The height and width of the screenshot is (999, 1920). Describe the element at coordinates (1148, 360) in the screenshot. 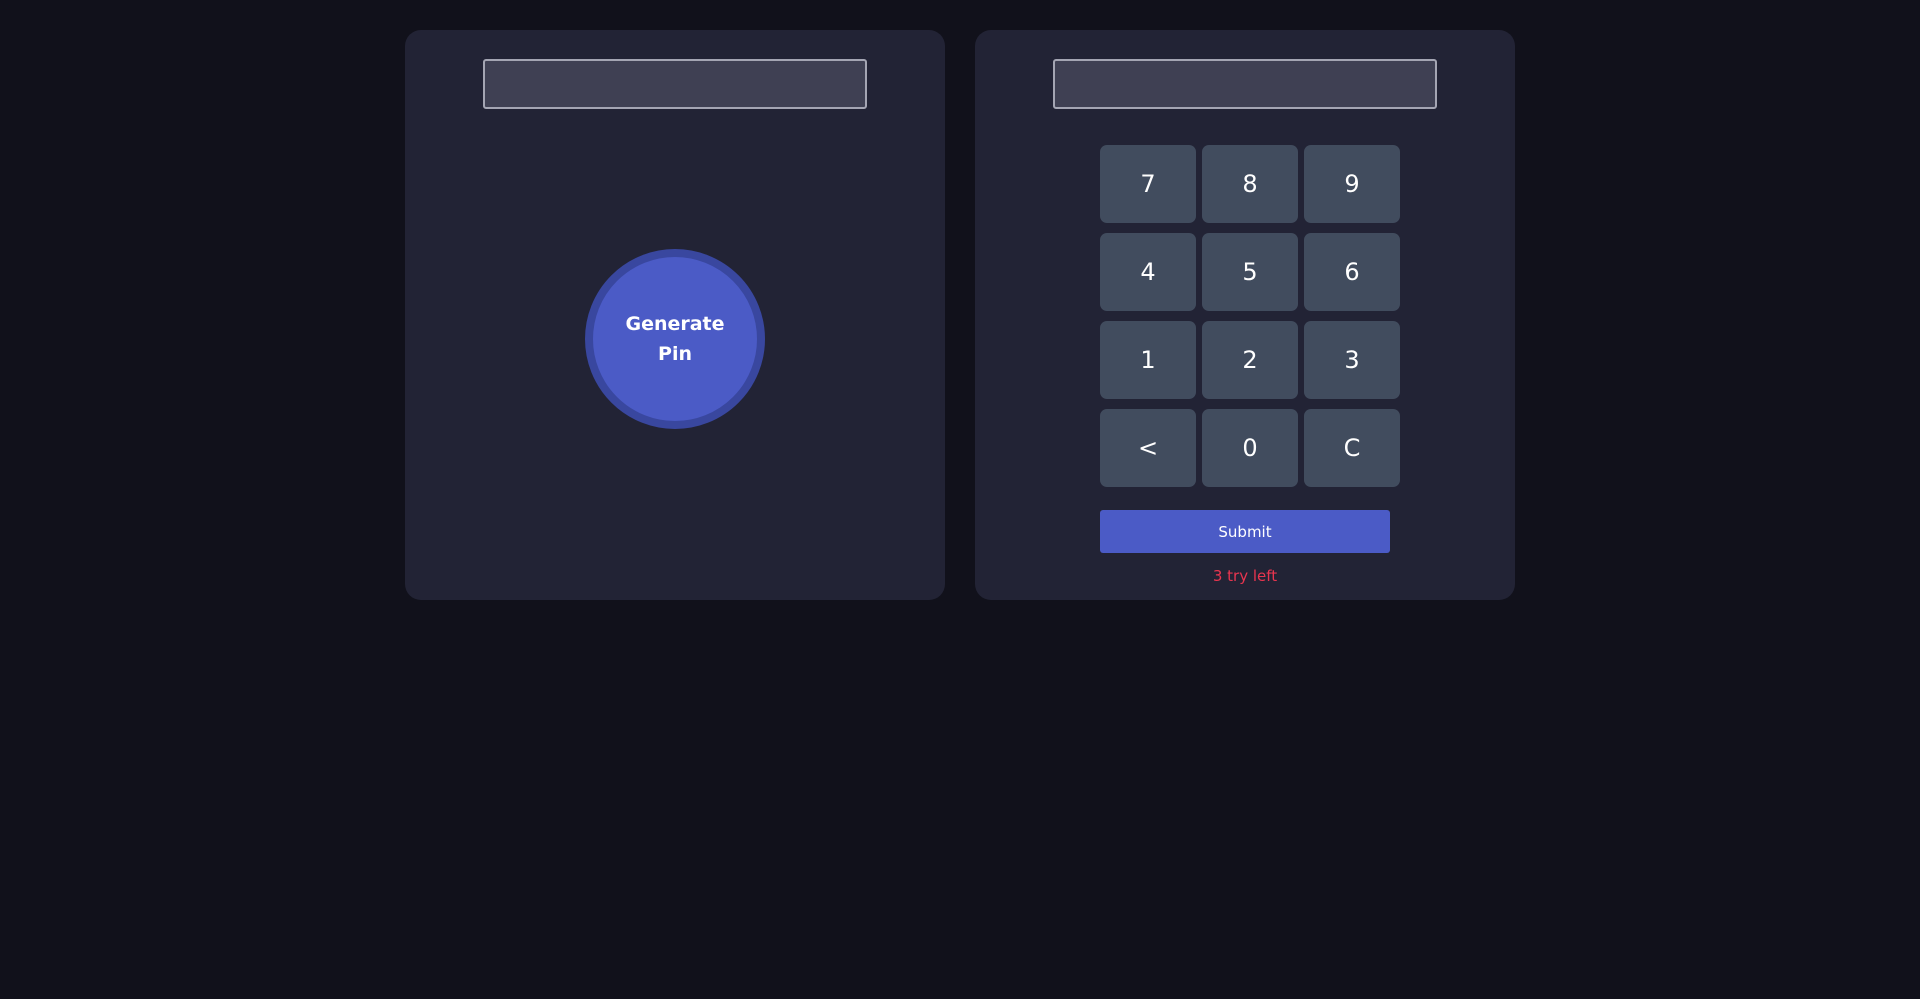

I see `key-1: 1` at that location.